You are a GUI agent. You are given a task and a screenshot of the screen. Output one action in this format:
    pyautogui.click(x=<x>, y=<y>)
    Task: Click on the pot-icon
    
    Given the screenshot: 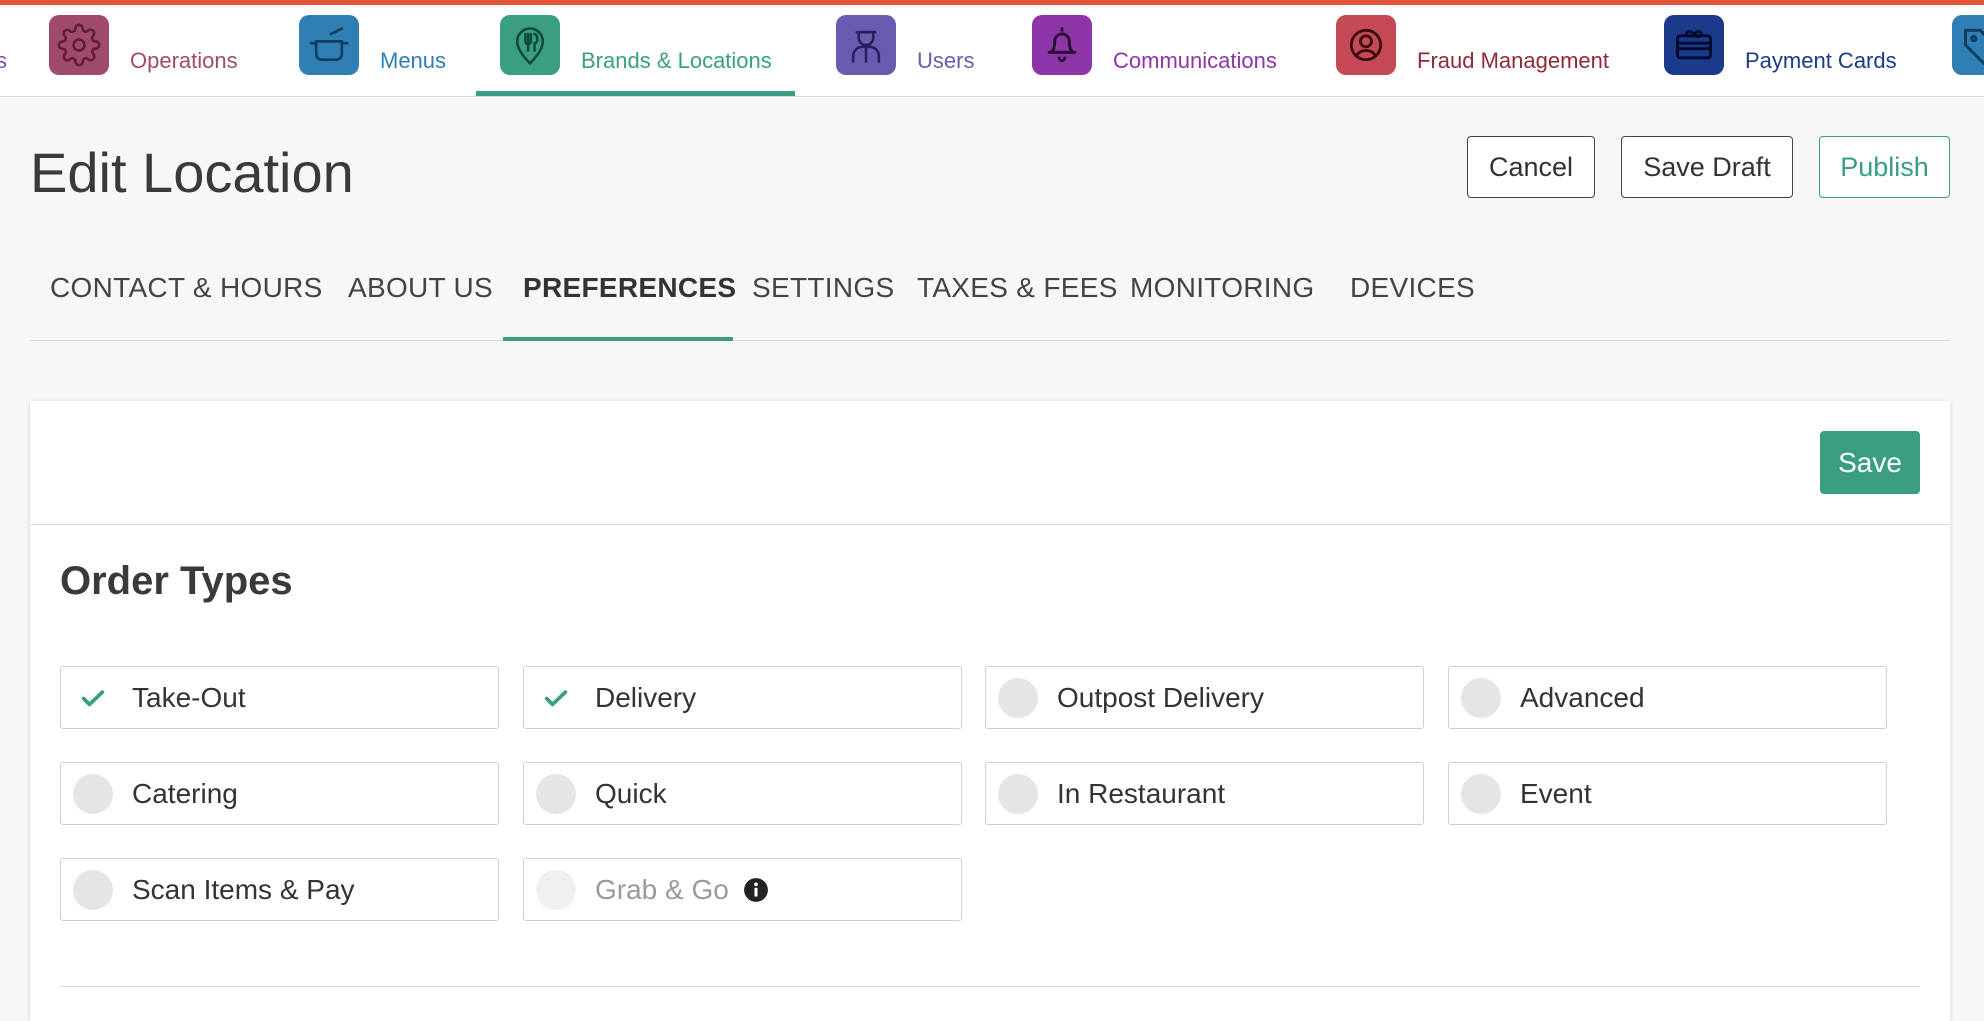 What is the action you would take?
    pyautogui.click(x=329, y=44)
    